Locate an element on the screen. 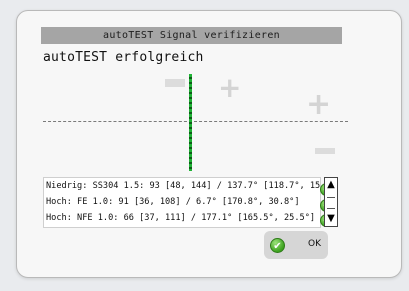  results-scrollbar: ▲ ▼ is located at coordinates (331, 202).